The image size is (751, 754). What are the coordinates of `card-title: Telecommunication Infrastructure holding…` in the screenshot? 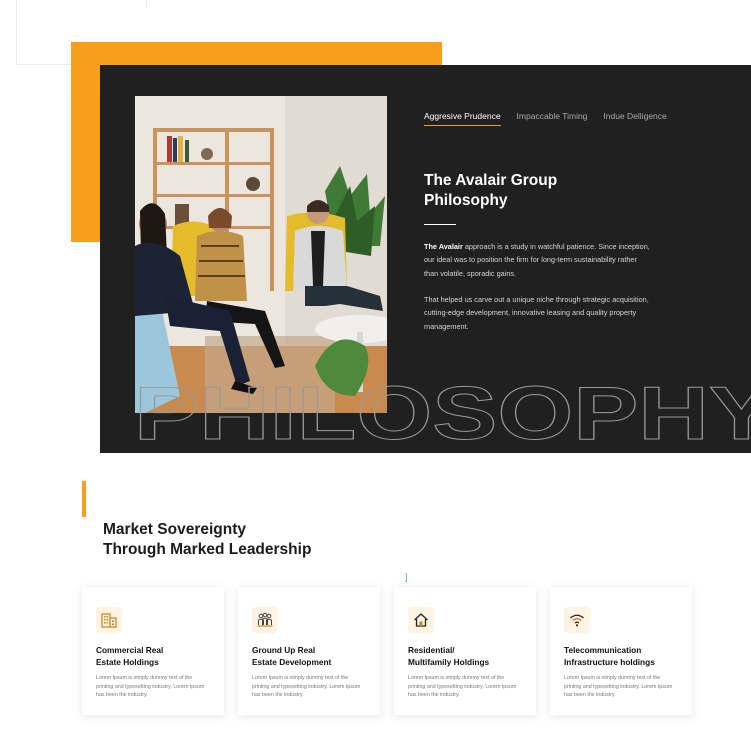 It's located at (609, 656).